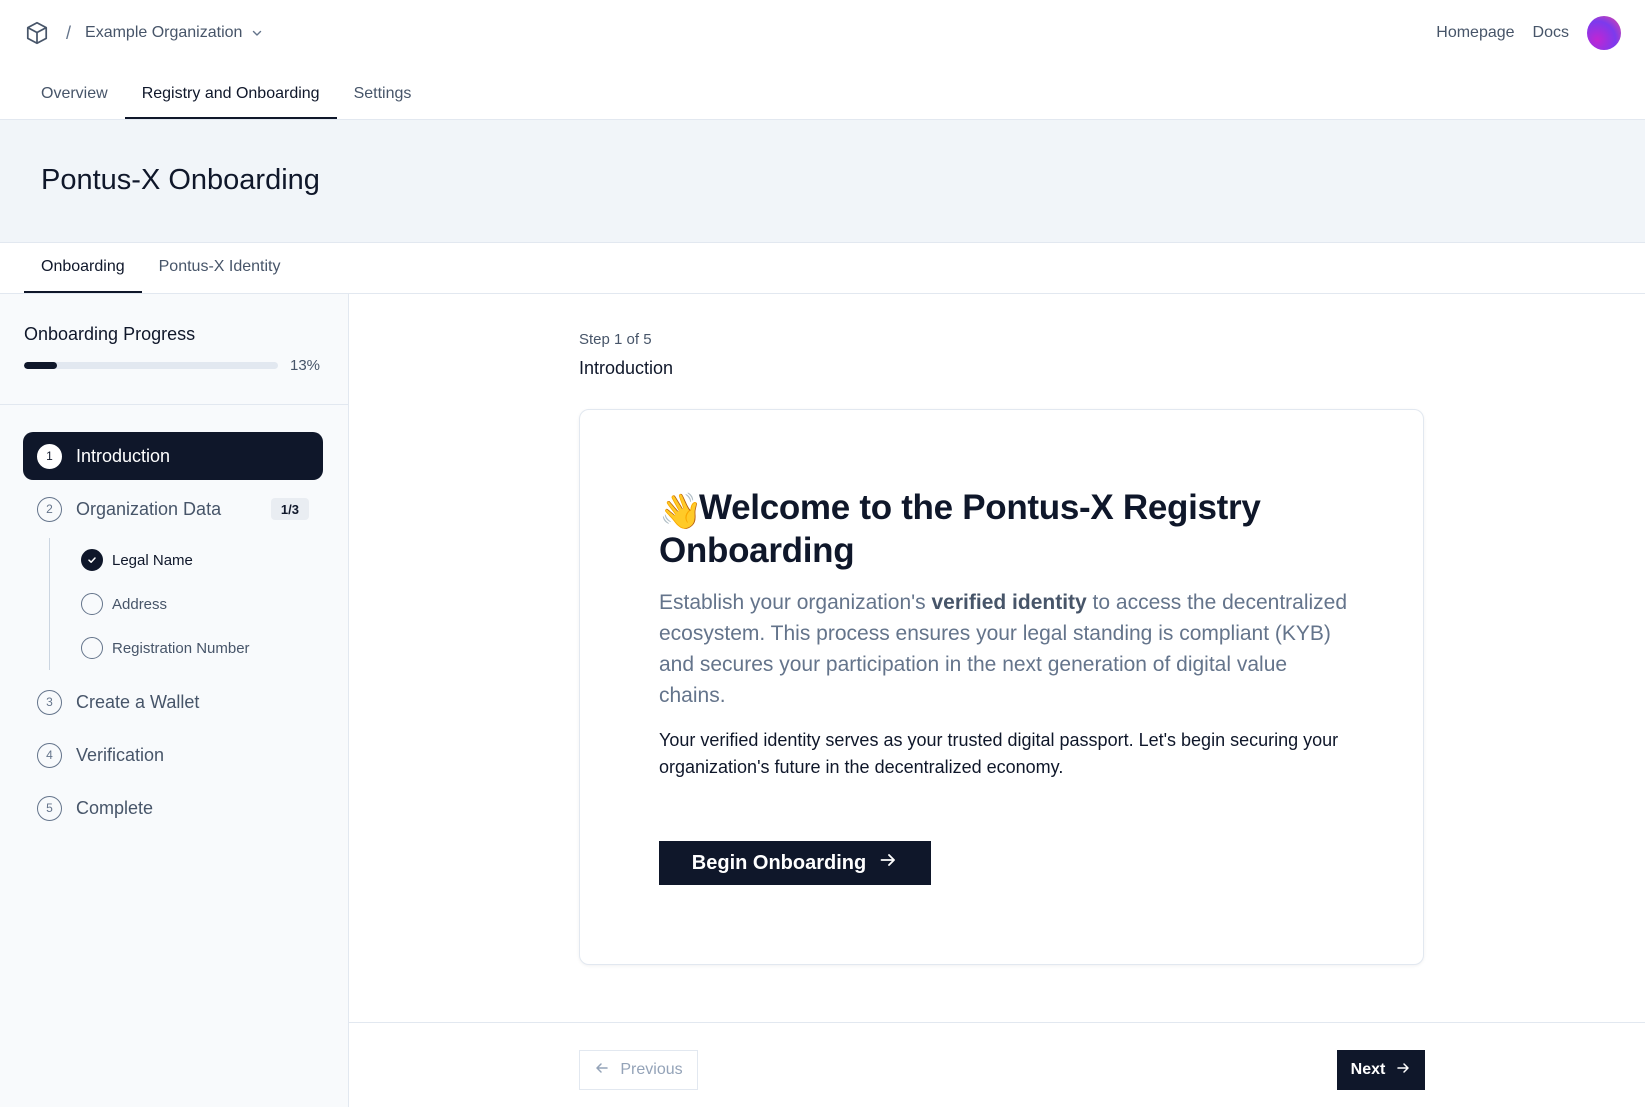 The width and height of the screenshot is (1645, 1107). I want to click on substep-registration-number: Registration Number, so click(202, 648).